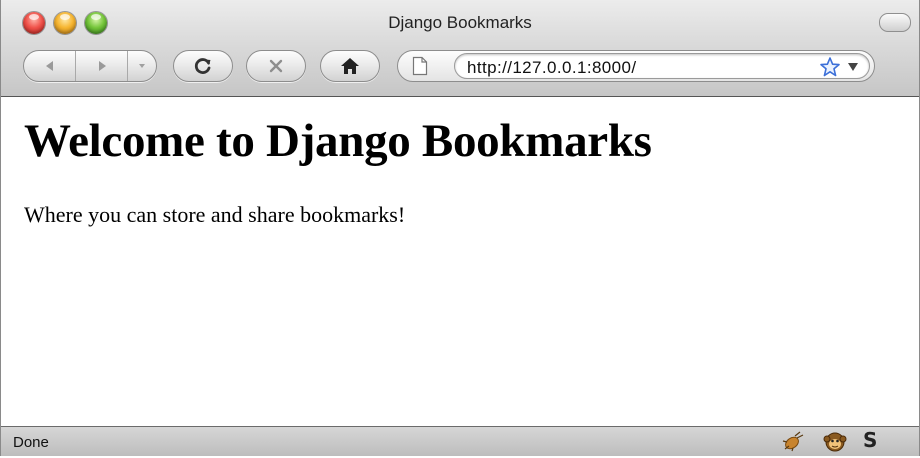 Image resolution: width=920 pixels, height=458 pixels. I want to click on forward-arrow-icon, so click(102, 66).